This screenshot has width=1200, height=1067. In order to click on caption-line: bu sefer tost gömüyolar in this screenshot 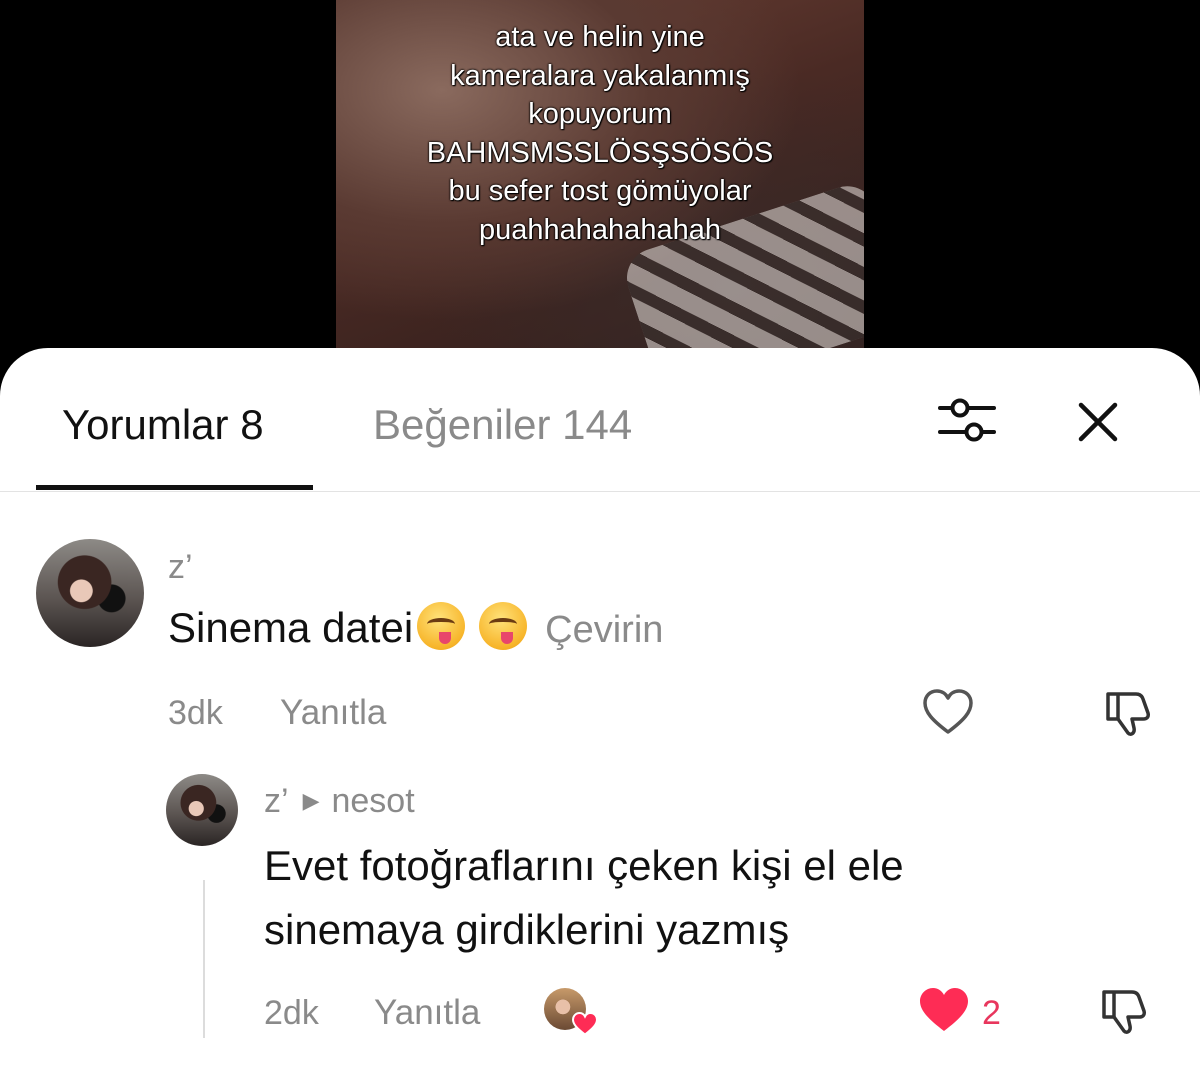, I will do `click(600, 191)`.